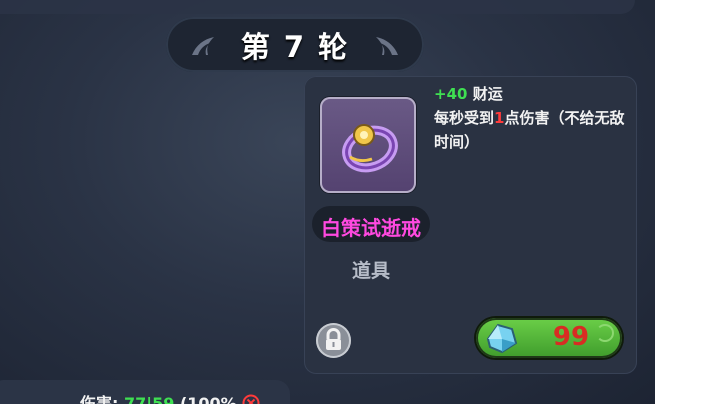 Image resolution: width=720 pixels, height=404 pixels. What do you see at coordinates (571, 337) in the screenshot?
I see `price-value: 99` at bounding box center [571, 337].